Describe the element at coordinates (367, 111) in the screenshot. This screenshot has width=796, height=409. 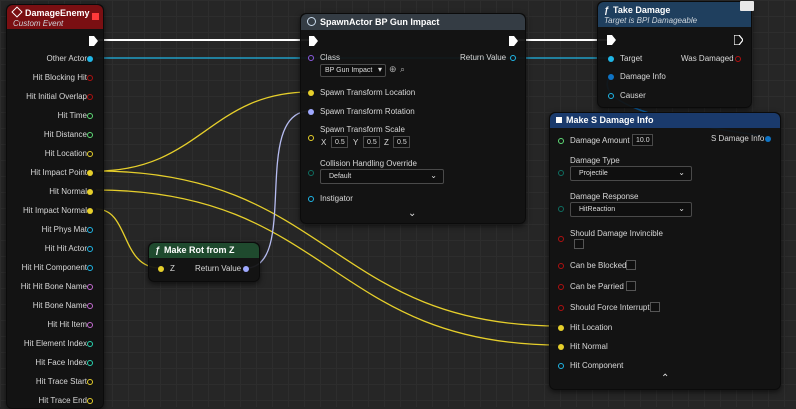
I see `spawn-rotation-label: Spawn Transform Rotation` at that location.